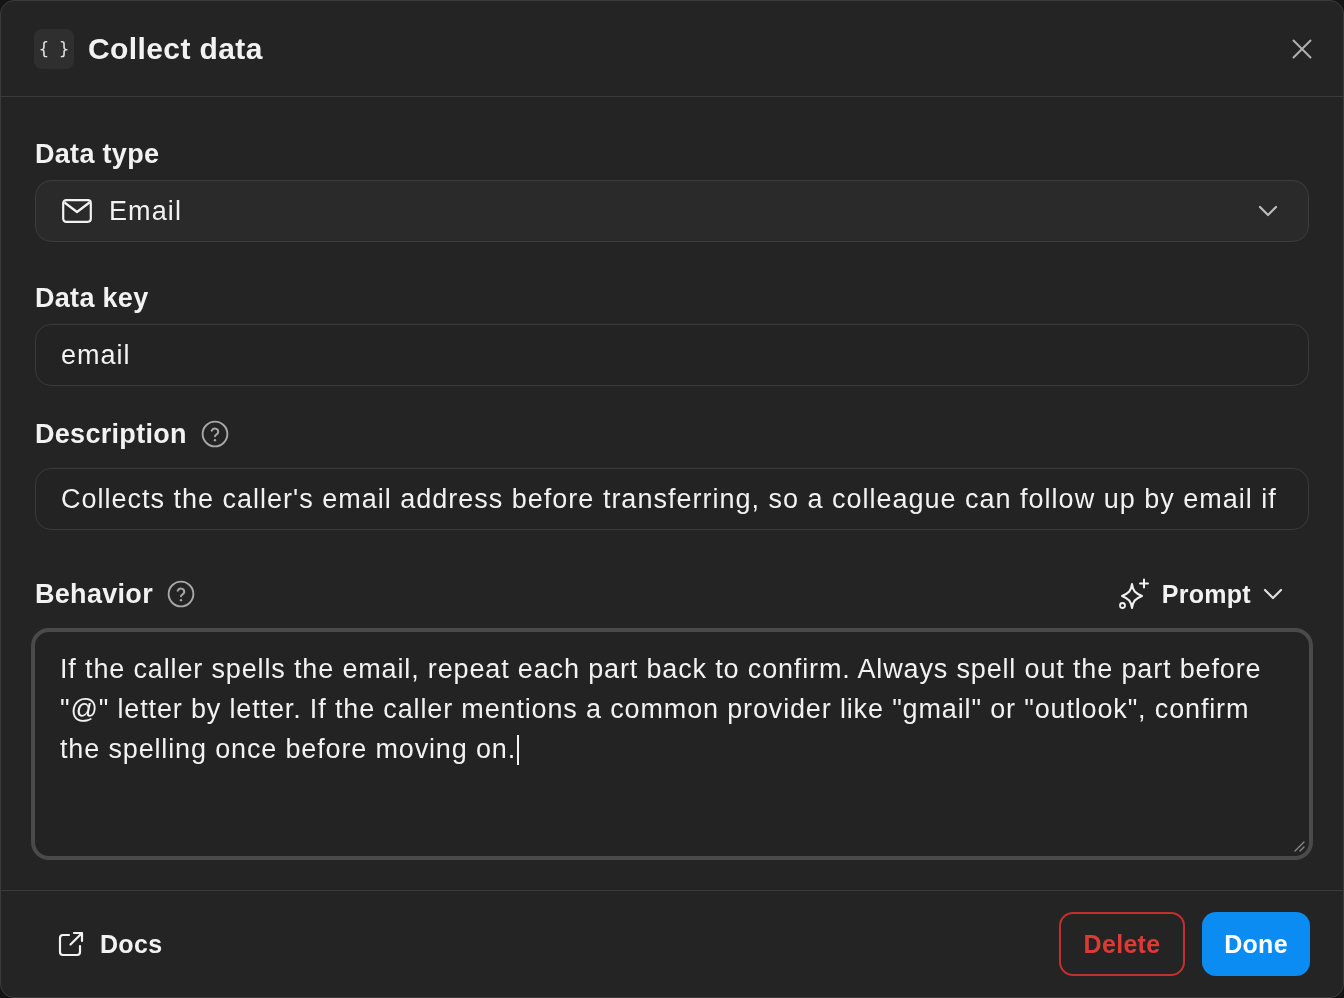  Describe the element at coordinates (1299, 846) in the screenshot. I see `resize-handle-icon` at that location.